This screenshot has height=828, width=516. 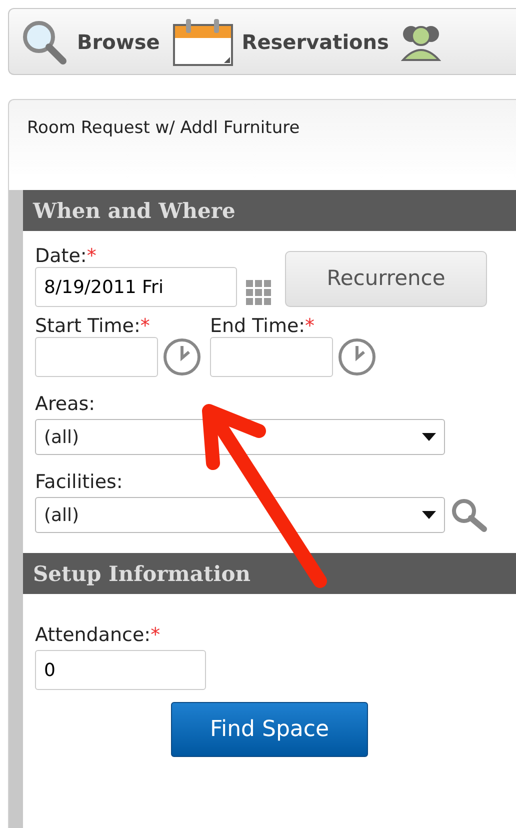 What do you see at coordinates (280, 41) in the screenshot?
I see `toolbar-button: Reservations` at bounding box center [280, 41].